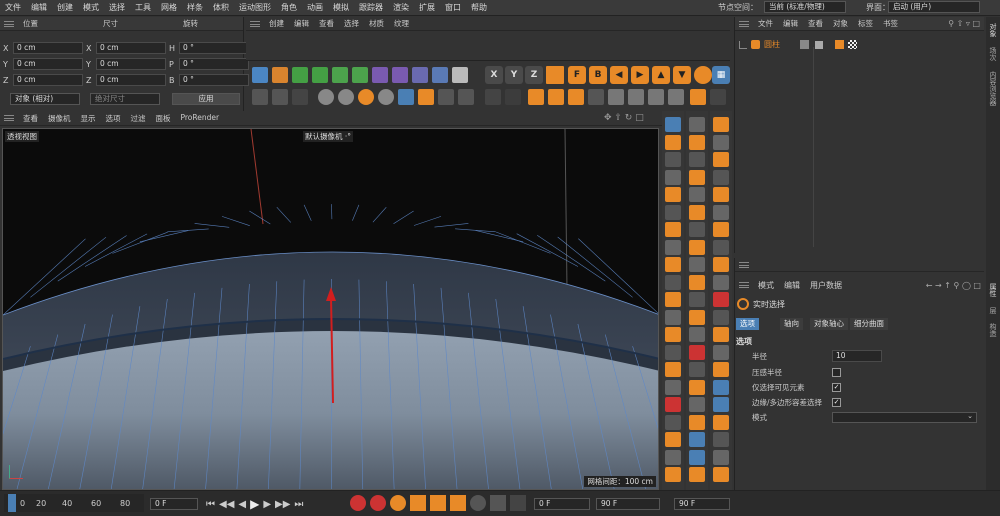  Describe the element at coordinates (427, 7) in the screenshot. I see `menu-item-15: 扩展` at that location.